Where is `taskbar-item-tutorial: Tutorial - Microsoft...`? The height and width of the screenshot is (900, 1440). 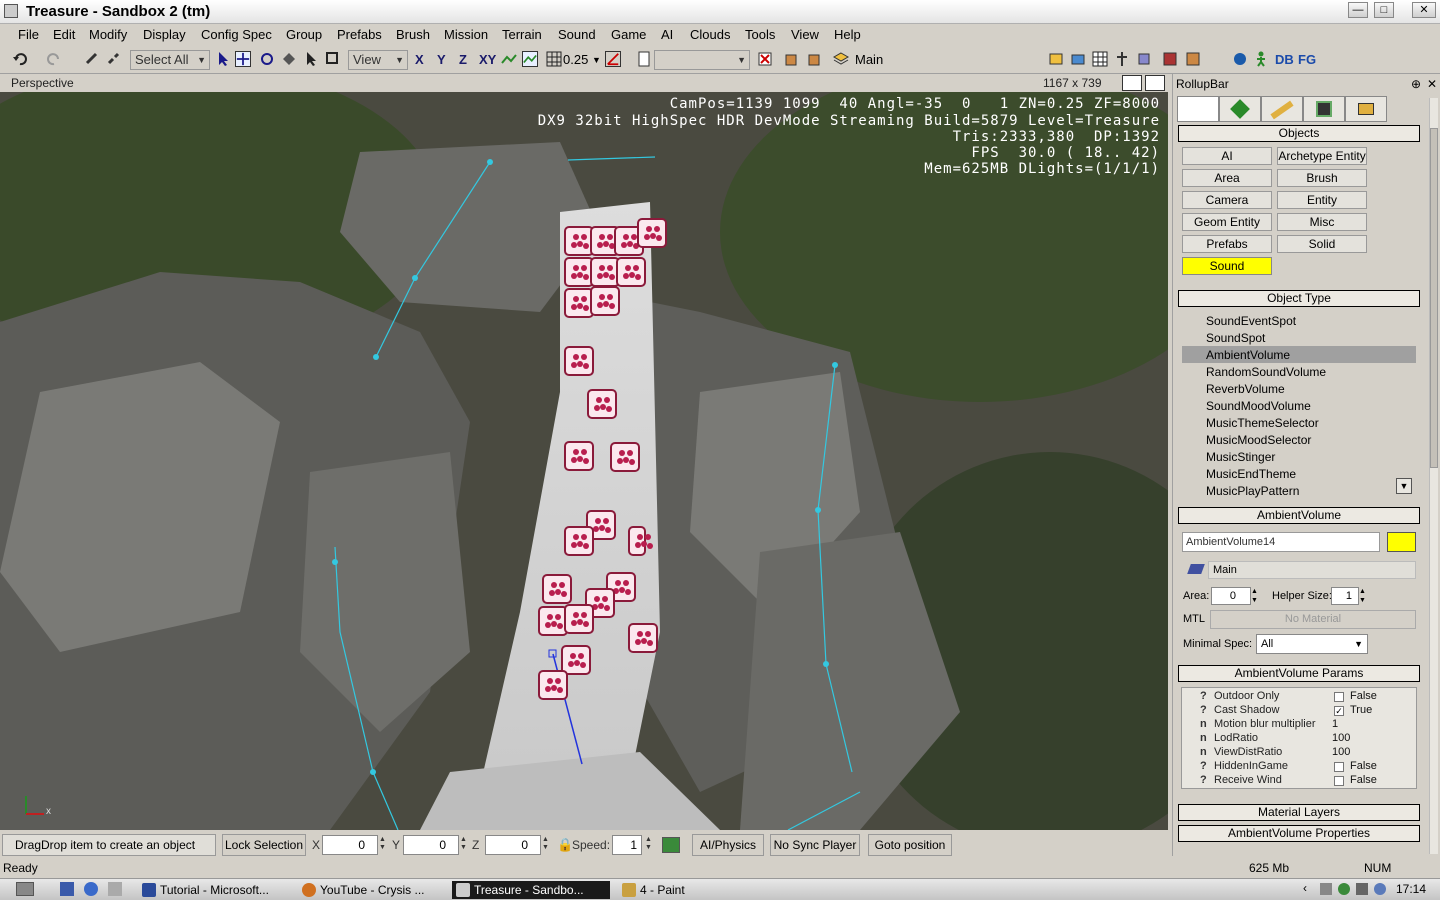
taskbar-item-tutorial: Tutorial - Microsoft... is located at coordinates (213, 890).